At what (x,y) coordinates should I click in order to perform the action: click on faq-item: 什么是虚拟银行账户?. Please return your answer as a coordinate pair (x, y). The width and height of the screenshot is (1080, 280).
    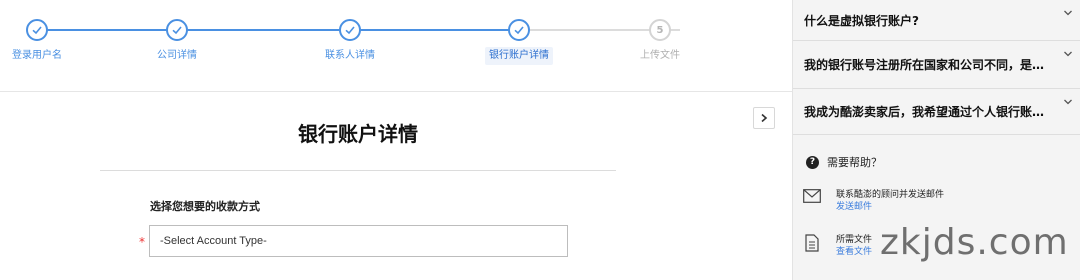
    Looking at the image, I should click on (936, 20).